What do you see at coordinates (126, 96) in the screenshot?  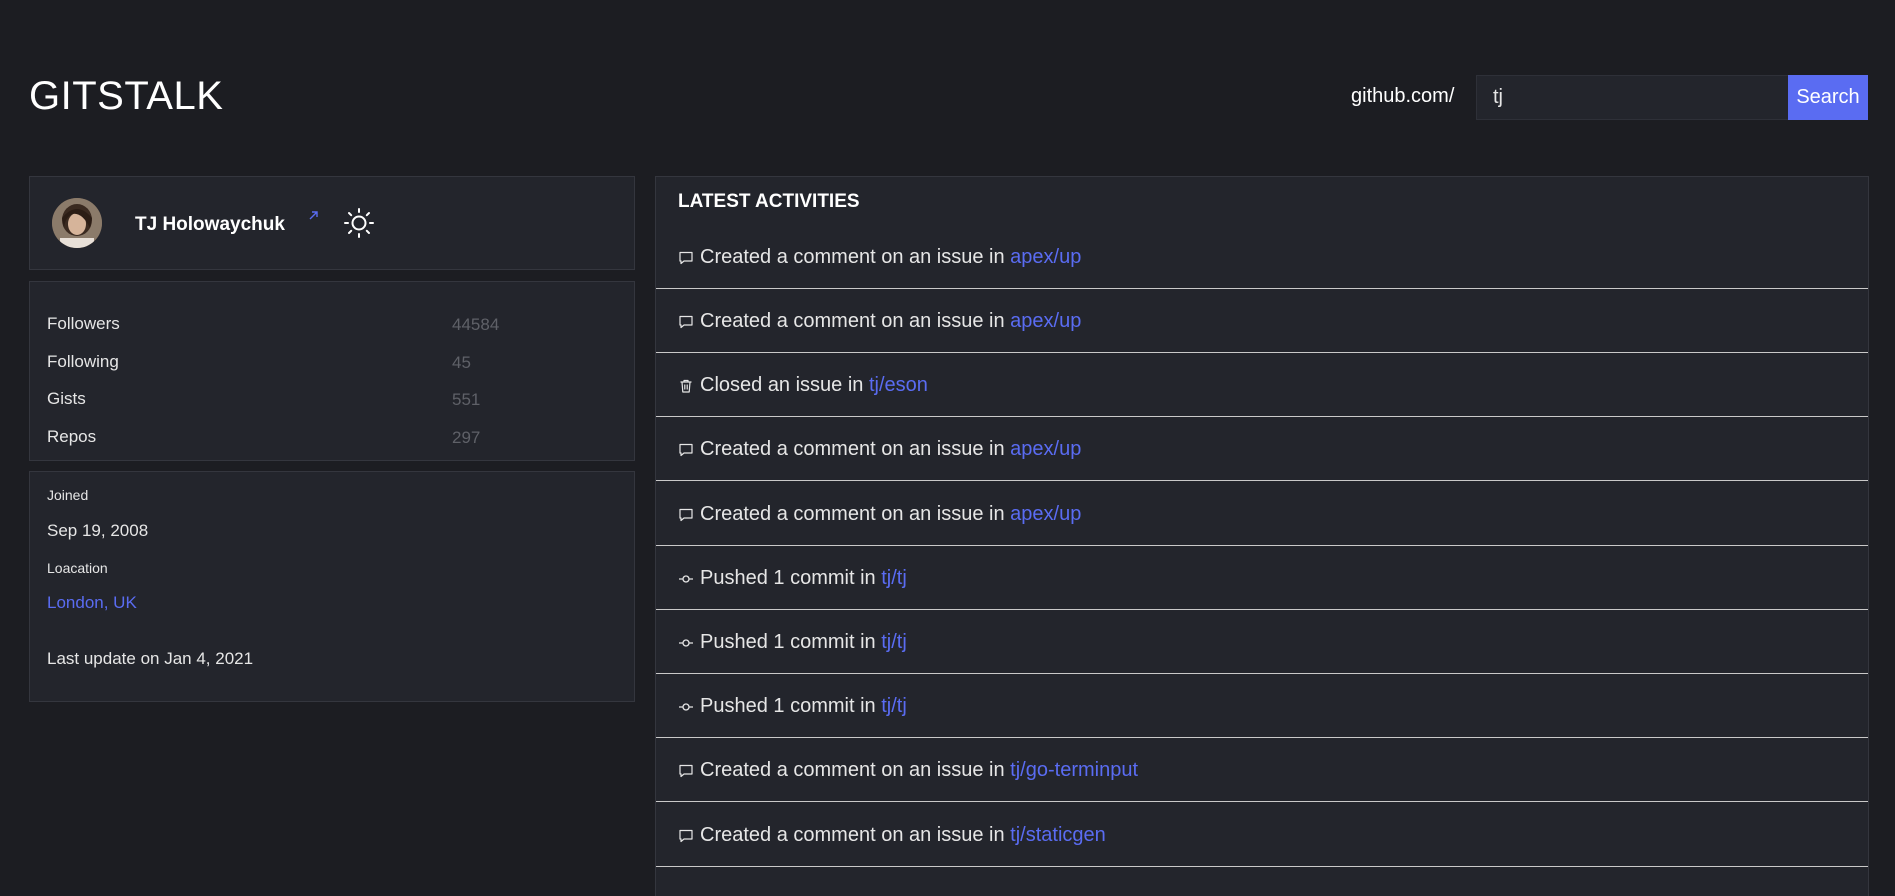 I see `app-logo: GITSTALK` at bounding box center [126, 96].